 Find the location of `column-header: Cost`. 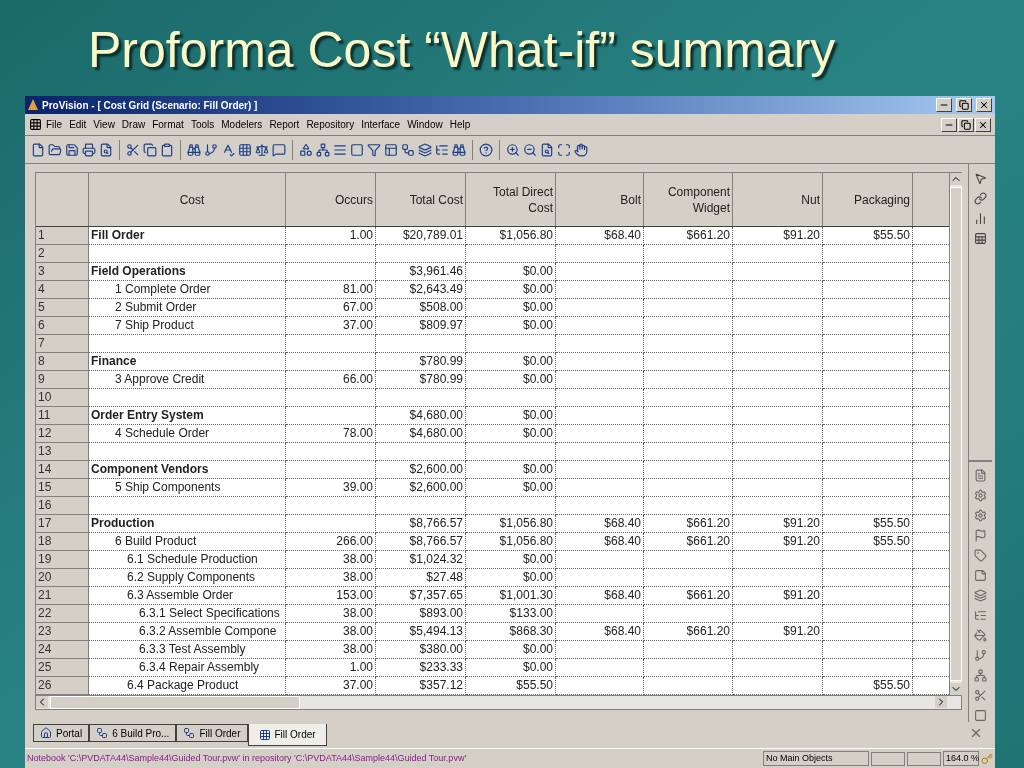

column-header: Cost is located at coordinates (187, 199).